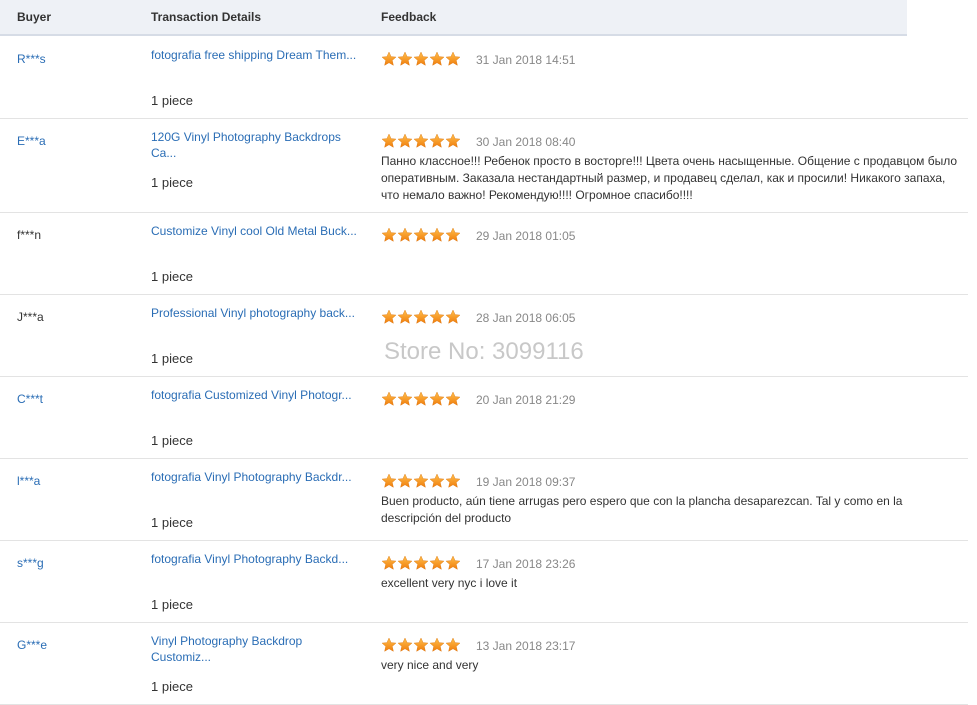 The height and width of the screenshot is (705, 977). Describe the element at coordinates (526, 236) in the screenshot. I see `feedback-date: 29 Jan 2018 01:05` at that location.